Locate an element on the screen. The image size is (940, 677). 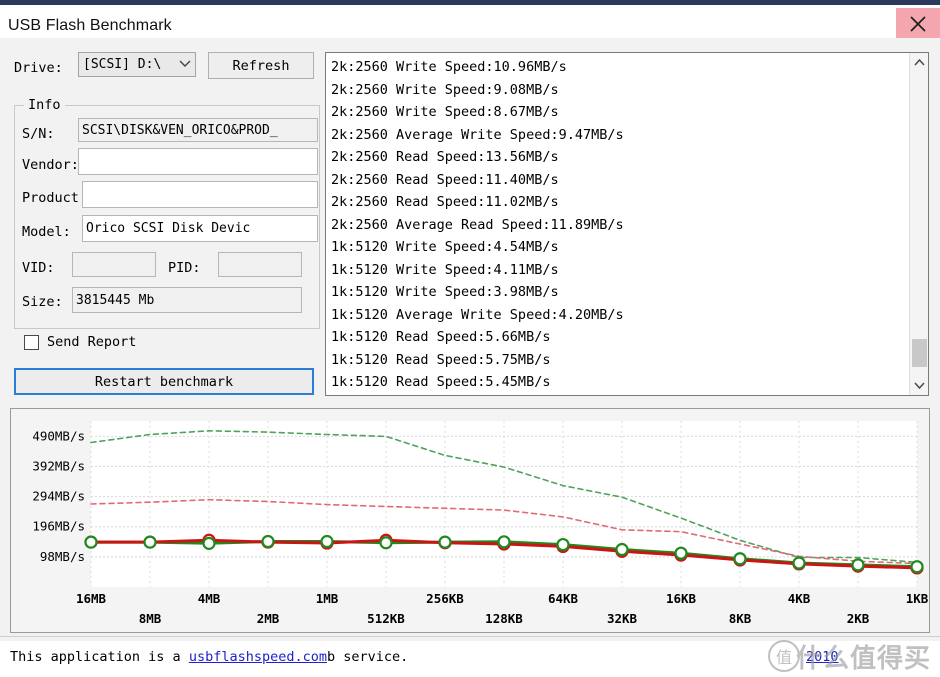
vid-label: VID: is located at coordinates (38, 268).